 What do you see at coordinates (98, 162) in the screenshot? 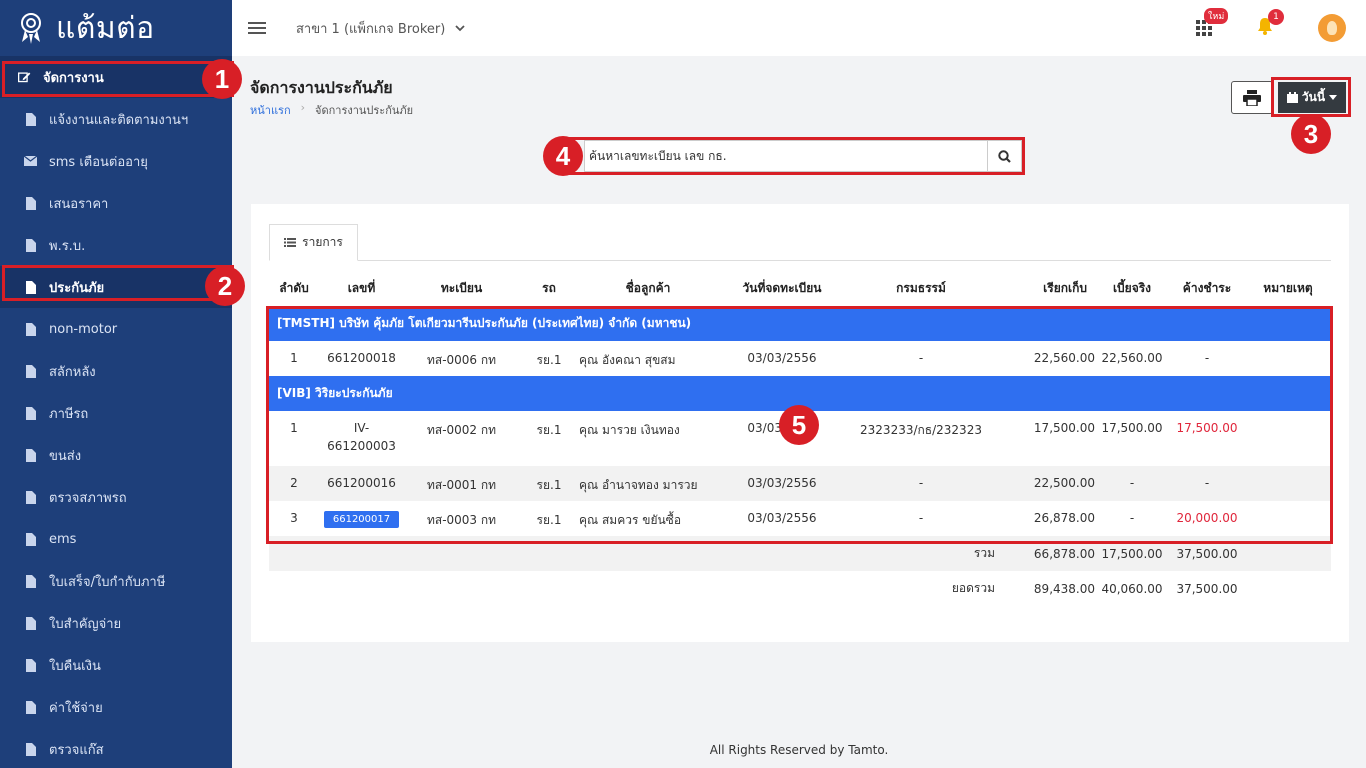
I see `sidebar-item-label: sms เตือนต่ออายุ` at bounding box center [98, 162].